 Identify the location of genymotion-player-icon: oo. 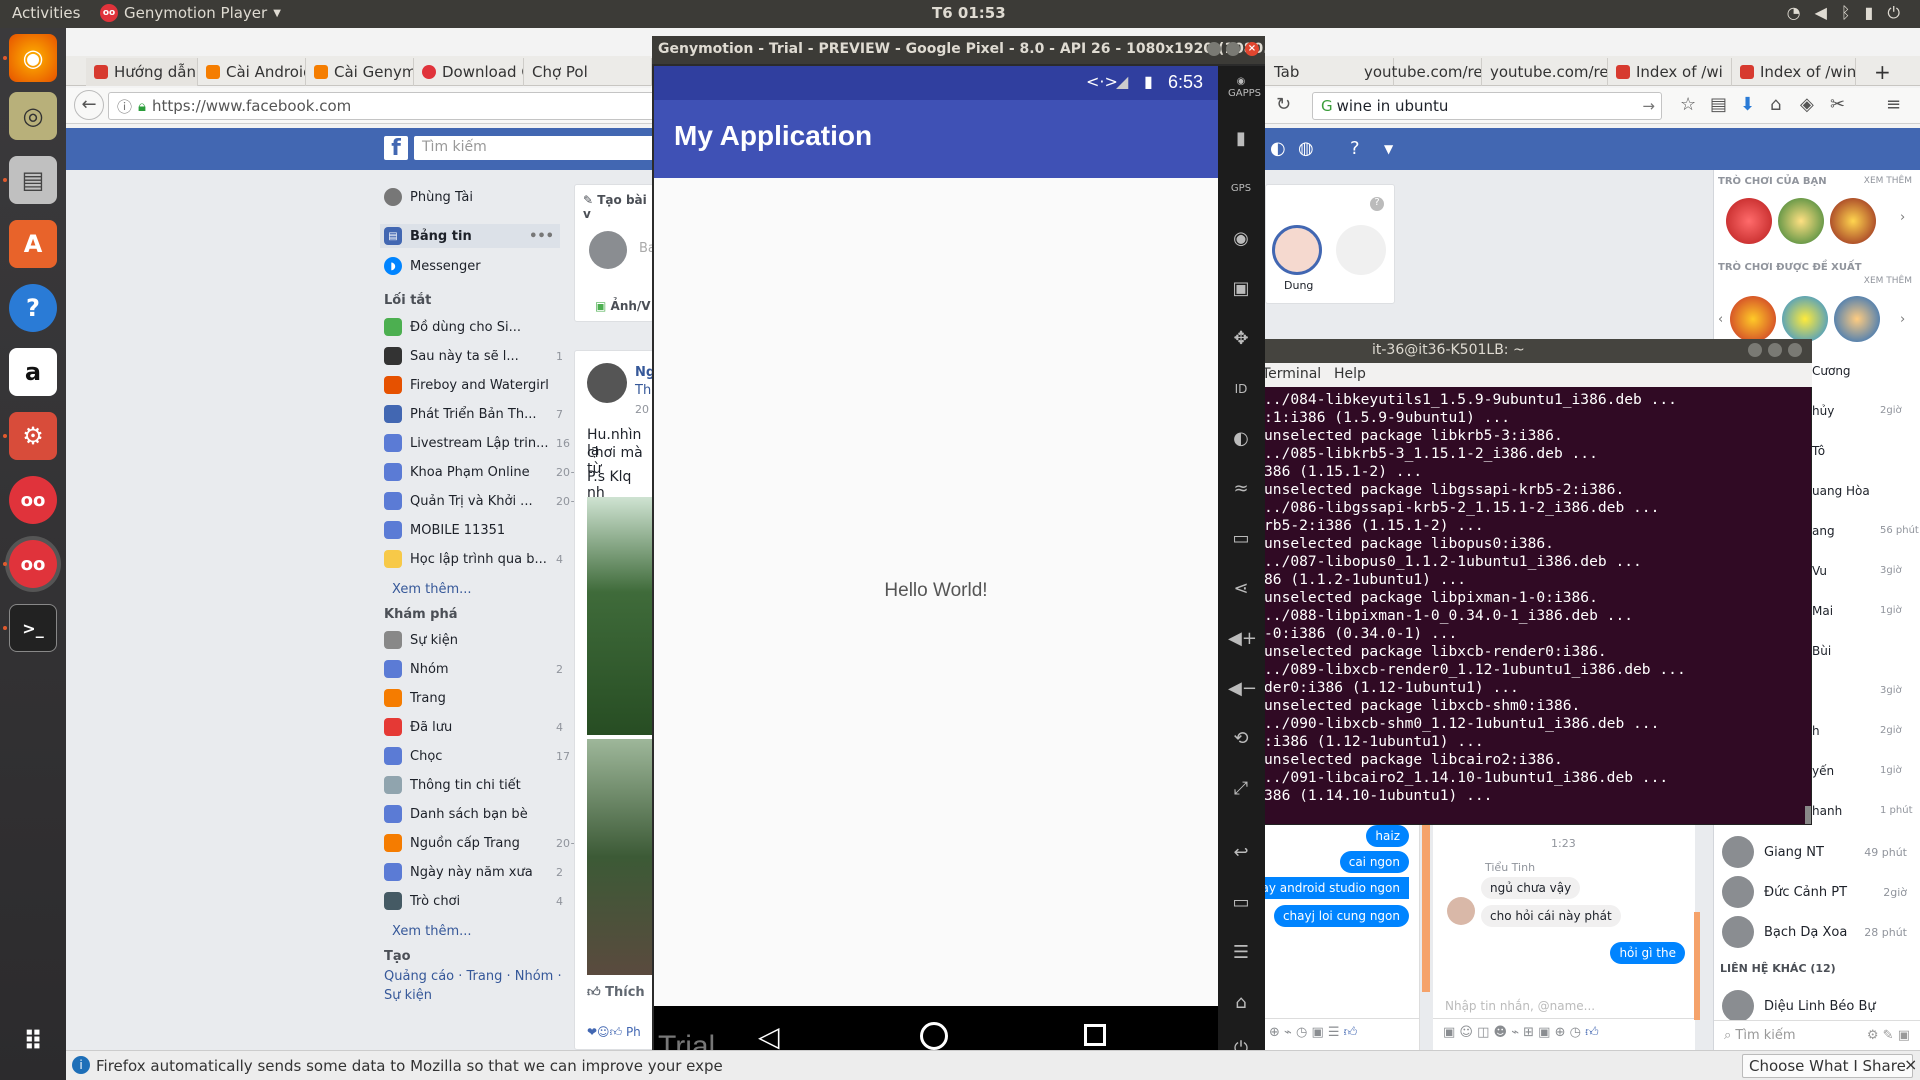
(33, 564).